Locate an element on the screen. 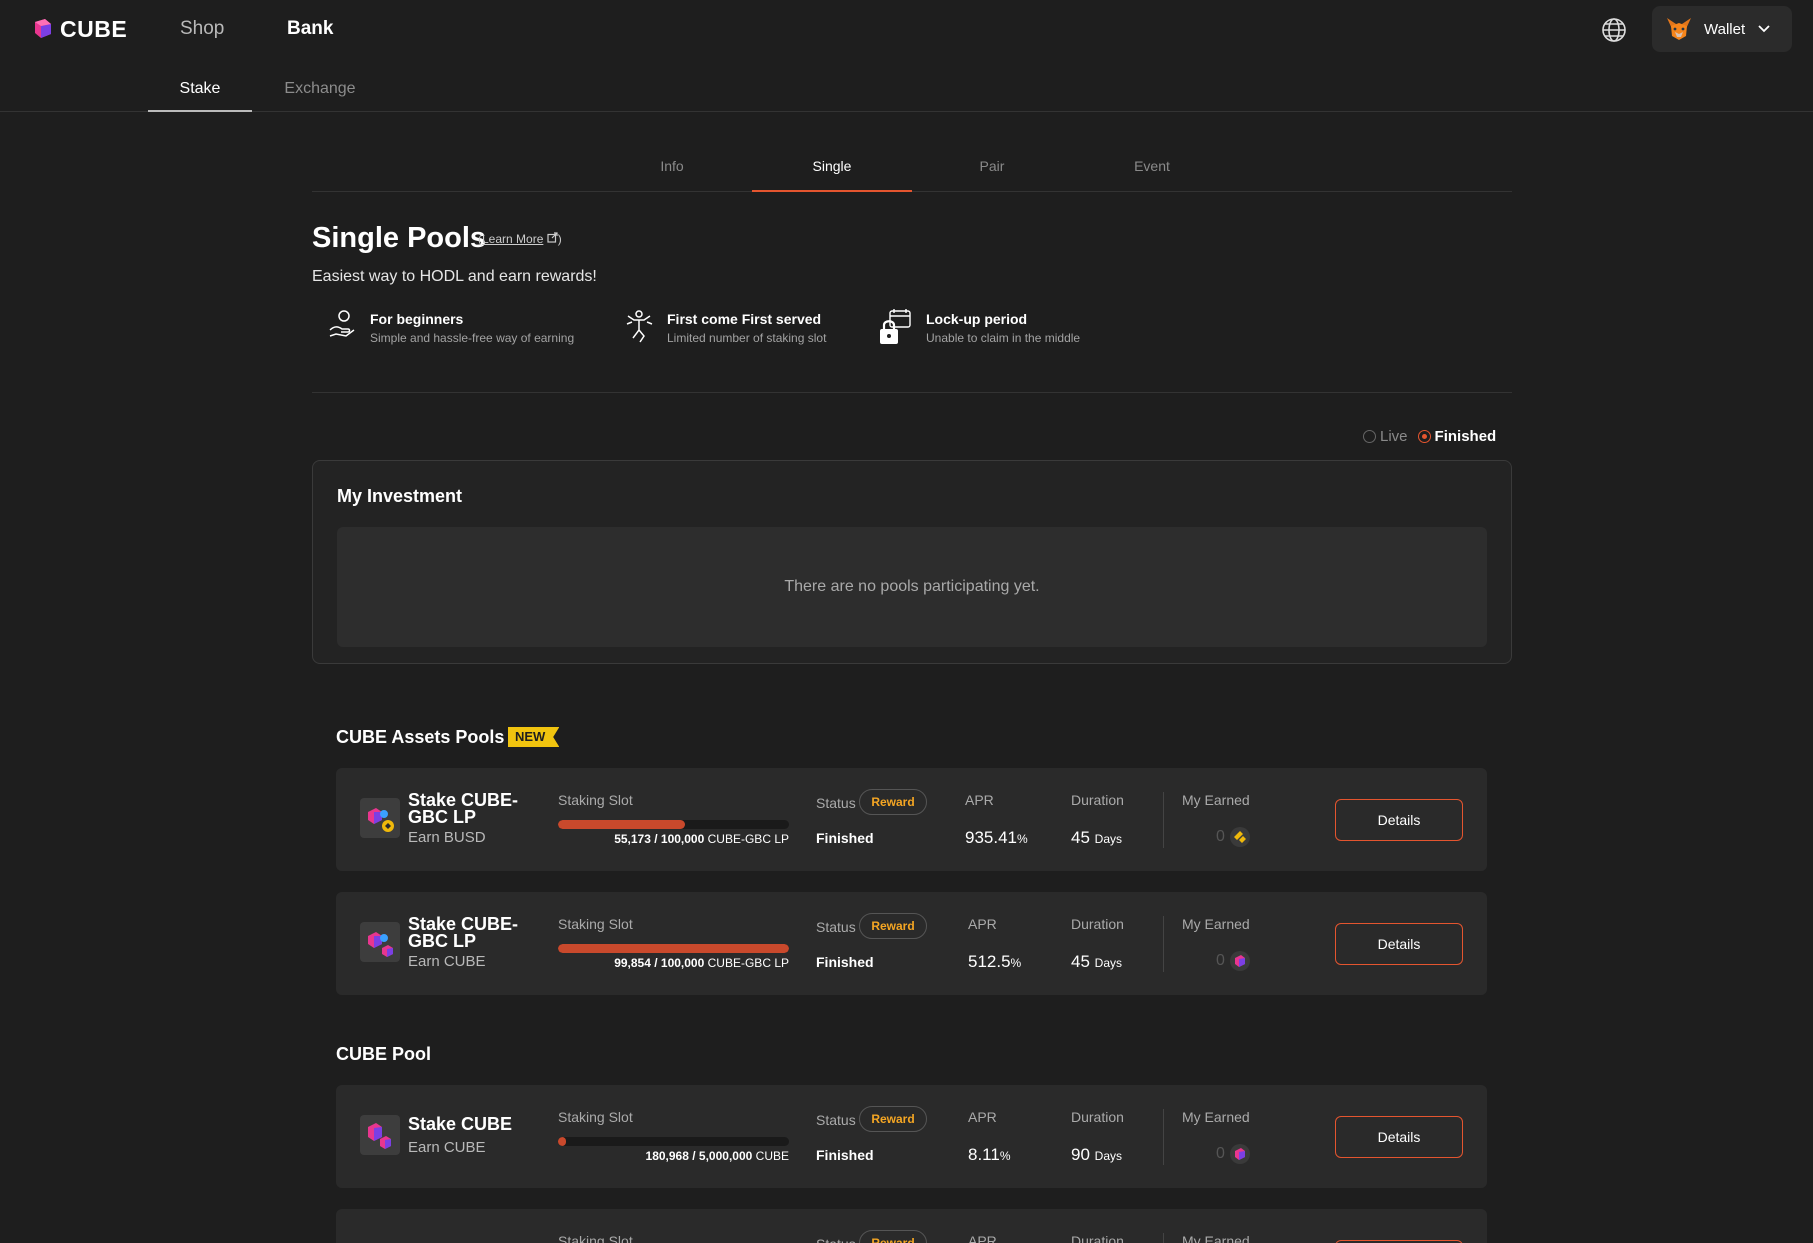 This screenshot has width=1813, height=1243. busd-coin-icon is located at coordinates (1240, 837).